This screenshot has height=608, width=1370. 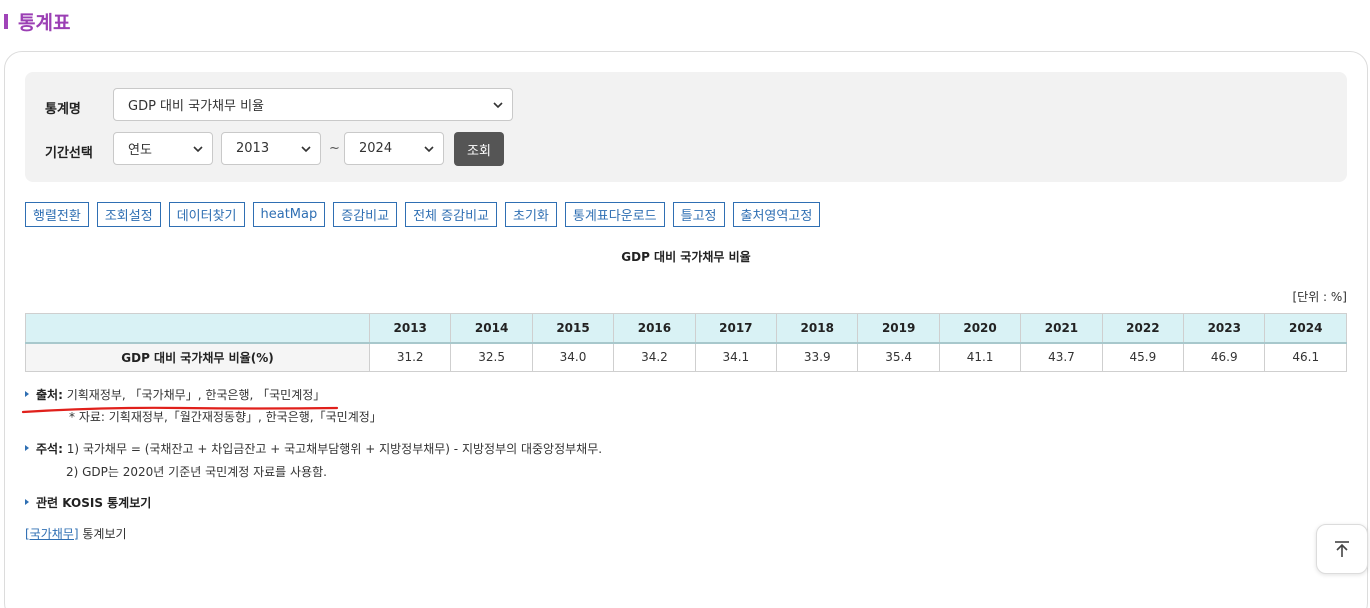 I want to click on table-cell: 41.1, so click(x=980, y=357).